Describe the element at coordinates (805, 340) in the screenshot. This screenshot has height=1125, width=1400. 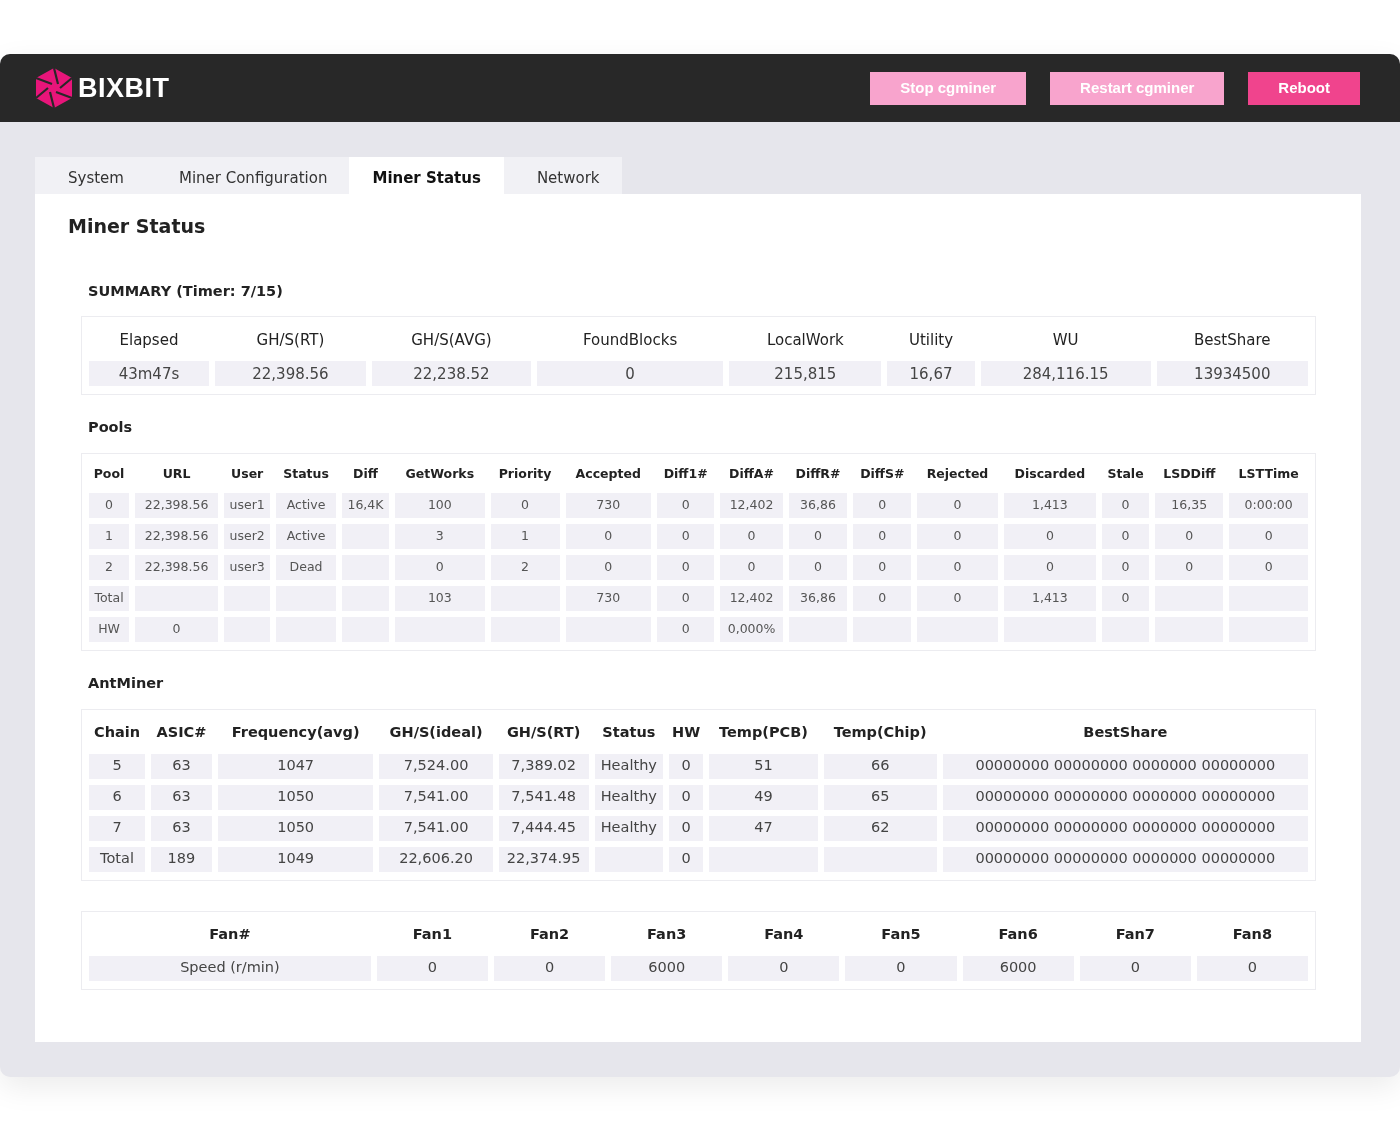
I see `column-header: LocalWork` at that location.